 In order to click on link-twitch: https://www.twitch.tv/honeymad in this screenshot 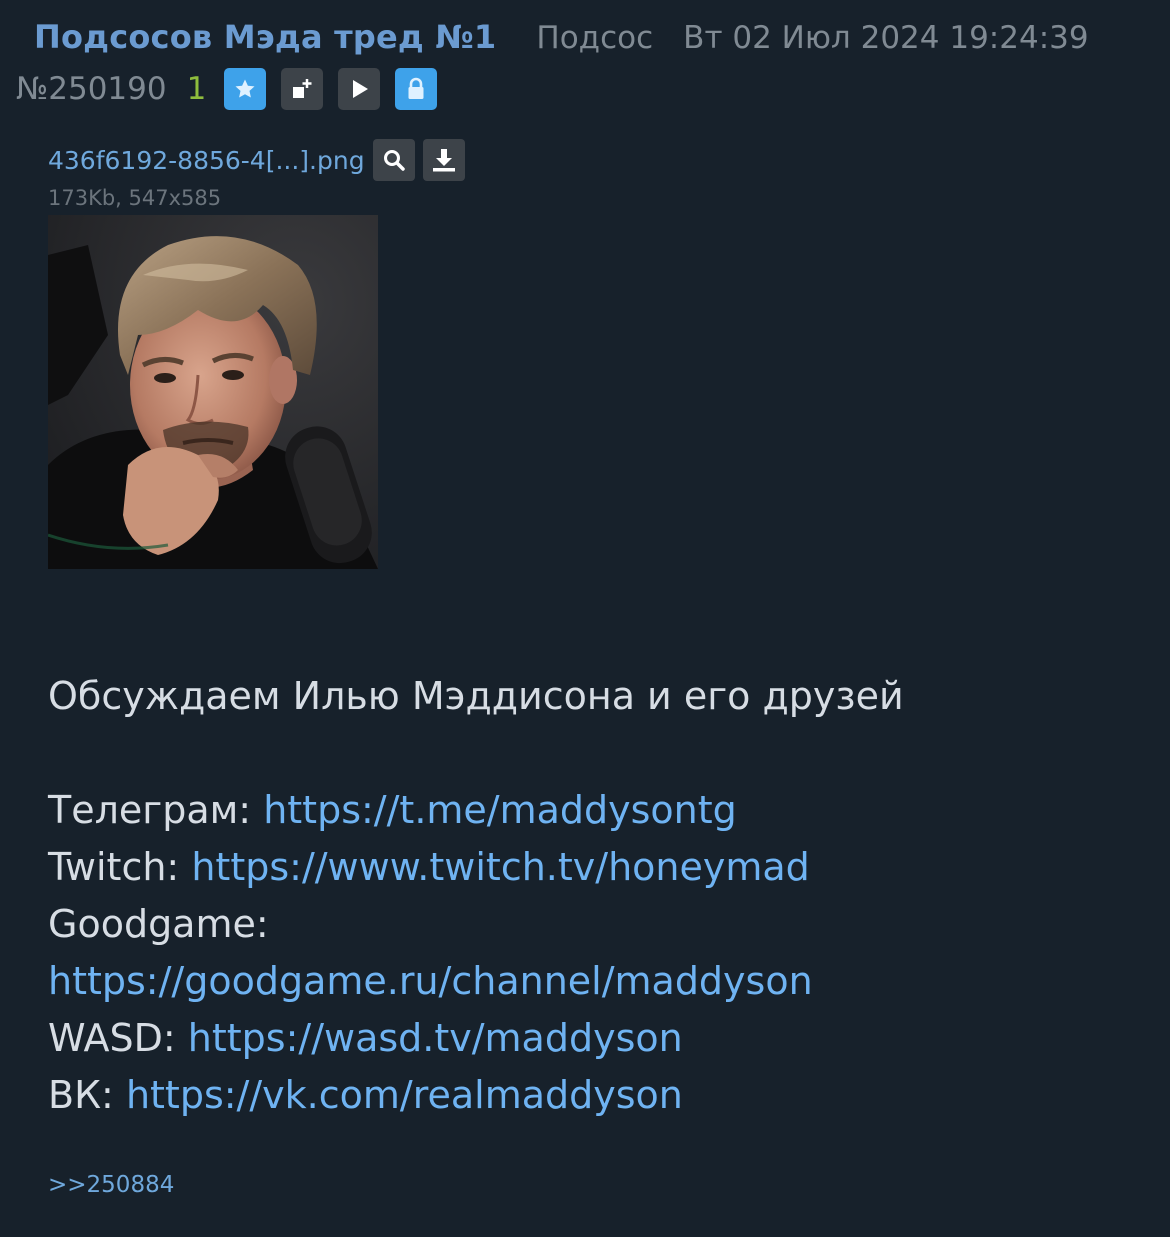, I will do `click(500, 867)`.